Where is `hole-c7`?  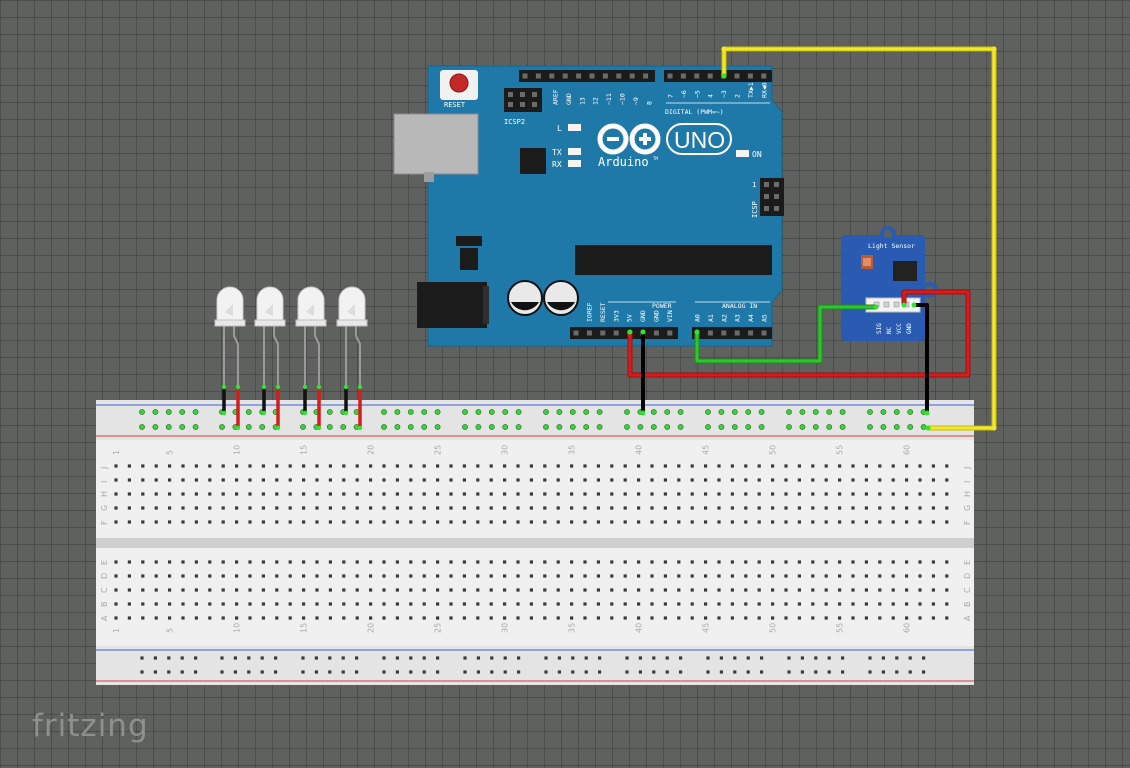 hole-c7 is located at coordinates (196, 590).